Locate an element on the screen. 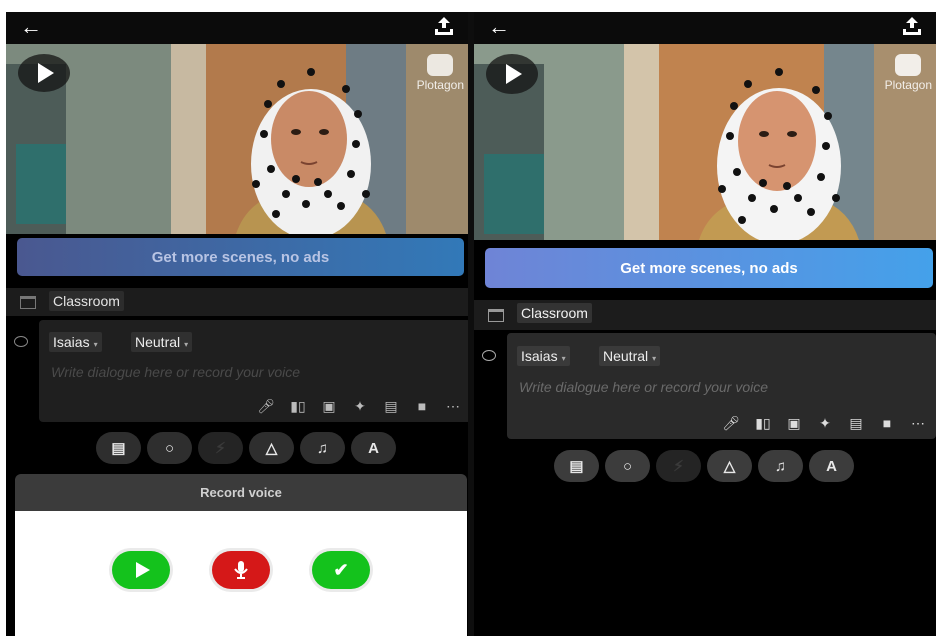 Image resolution: width=936 pixels, height=636 pixels. check-icon: ✔ is located at coordinates (341, 569).